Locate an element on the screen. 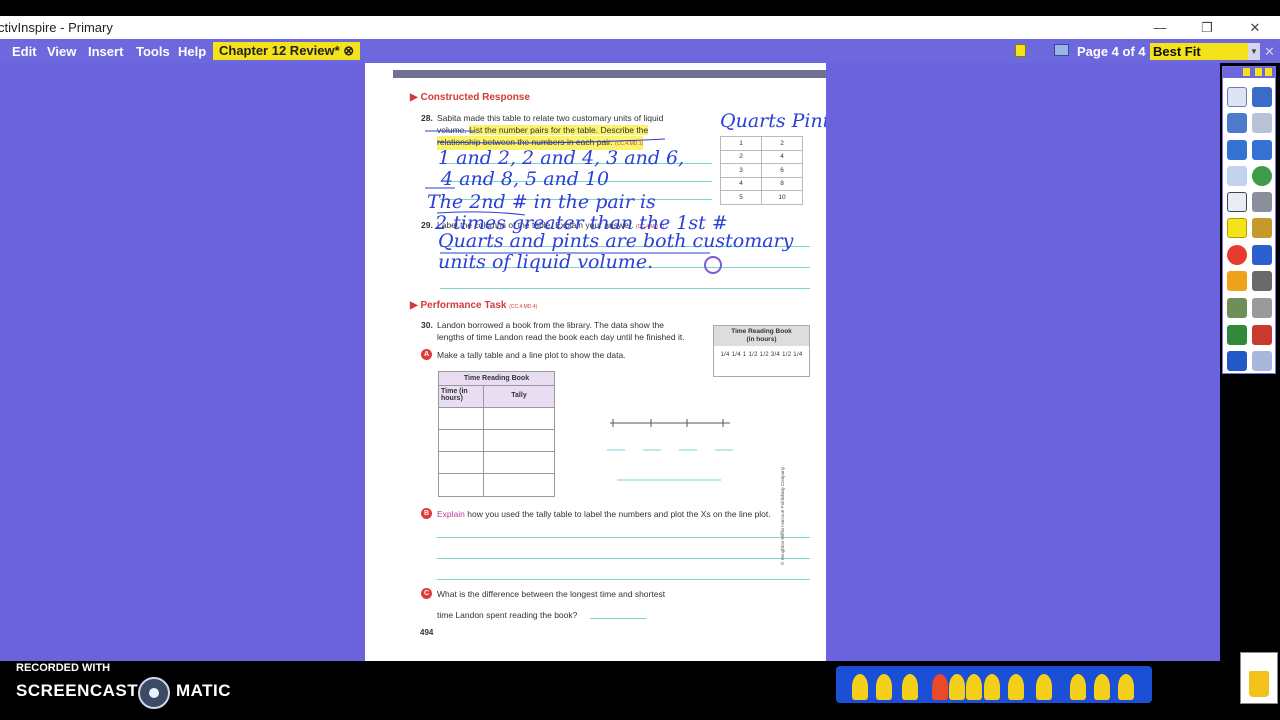  menu-tools: Tools is located at coordinates (153, 51).